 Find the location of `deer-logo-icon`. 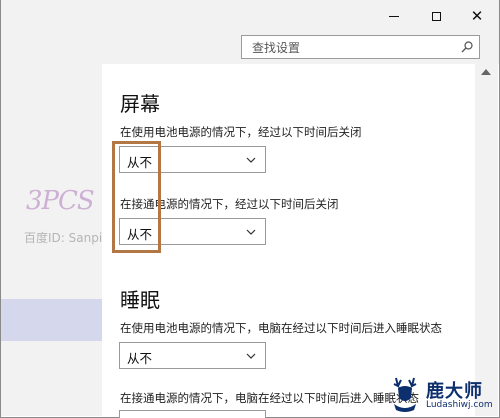

deer-logo-icon is located at coordinates (405, 394).